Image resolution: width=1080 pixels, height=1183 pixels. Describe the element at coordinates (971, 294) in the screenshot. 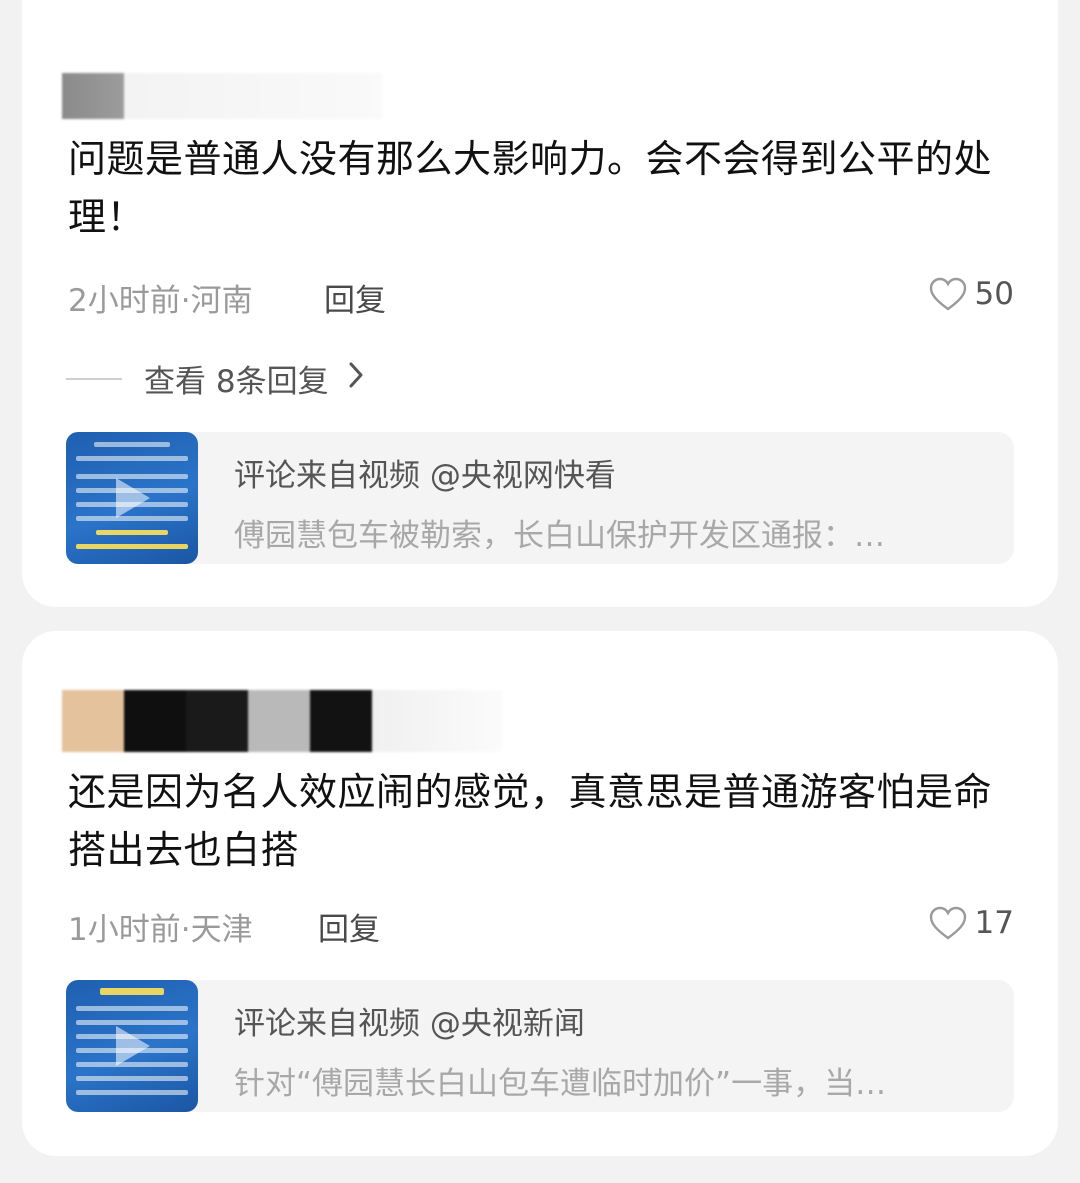

I see `like-button: 50` at that location.